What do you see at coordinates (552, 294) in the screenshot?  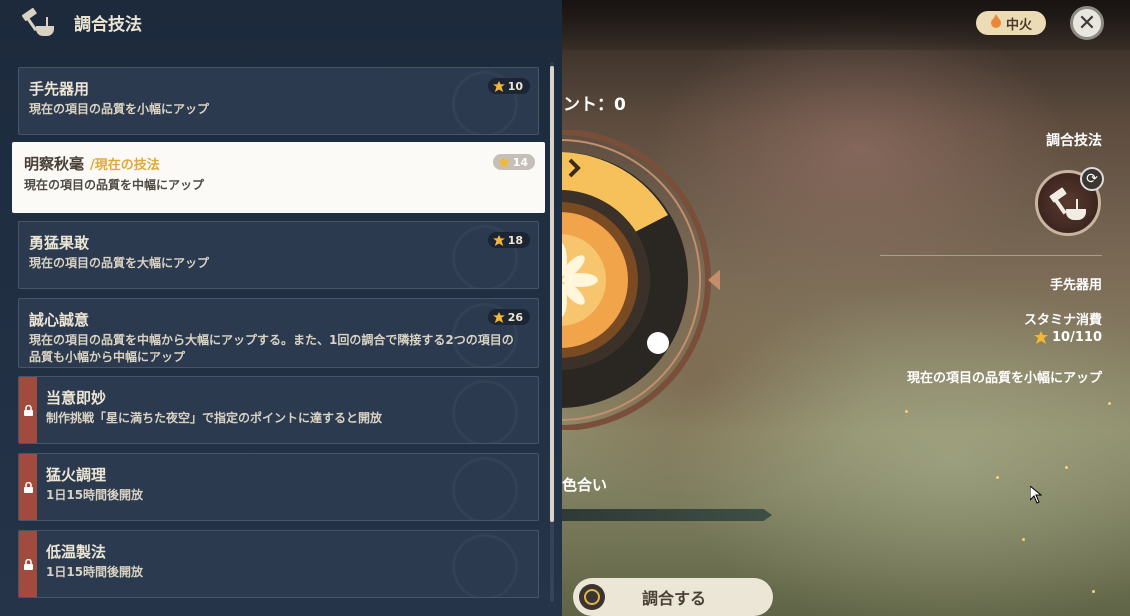 I see `scrollbar-thumb` at bounding box center [552, 294].